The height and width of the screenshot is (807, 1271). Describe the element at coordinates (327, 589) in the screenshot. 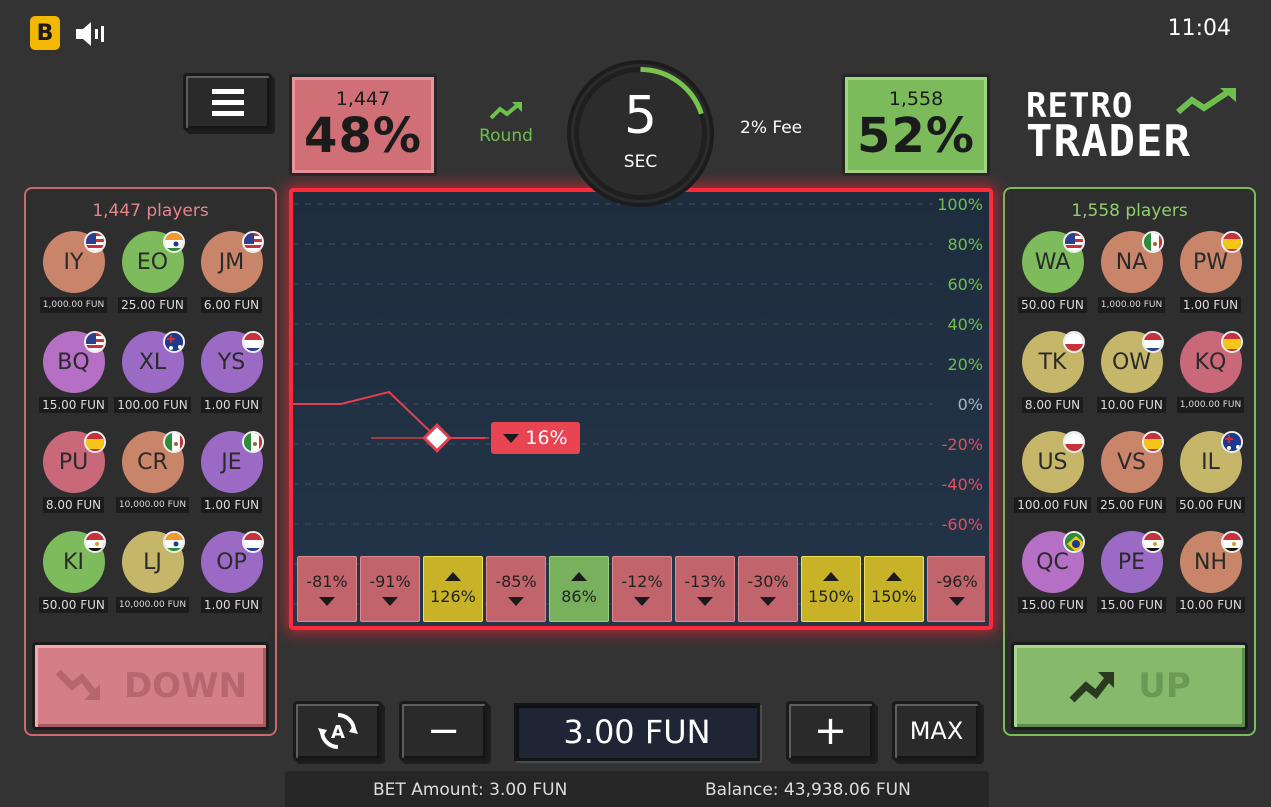

I see `history-item: -81%` at that location.